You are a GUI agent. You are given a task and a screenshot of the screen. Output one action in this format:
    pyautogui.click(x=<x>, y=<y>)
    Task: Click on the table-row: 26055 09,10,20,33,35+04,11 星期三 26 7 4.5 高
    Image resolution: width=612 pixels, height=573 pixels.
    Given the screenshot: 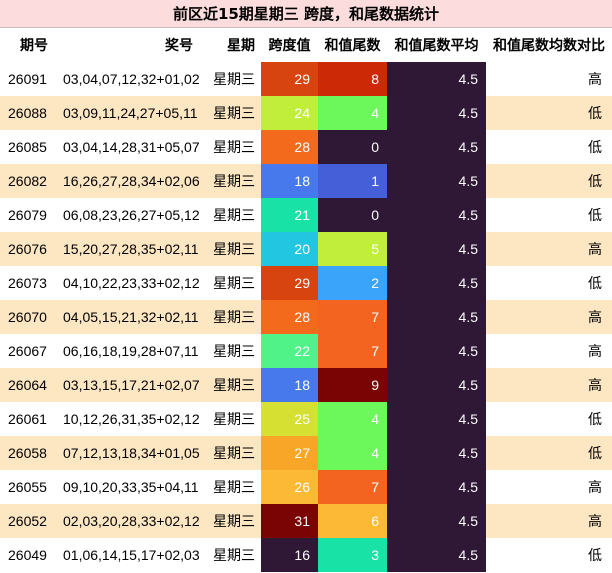 What is the action you would take?
    pyautogui.click(x=306, y=487)
    